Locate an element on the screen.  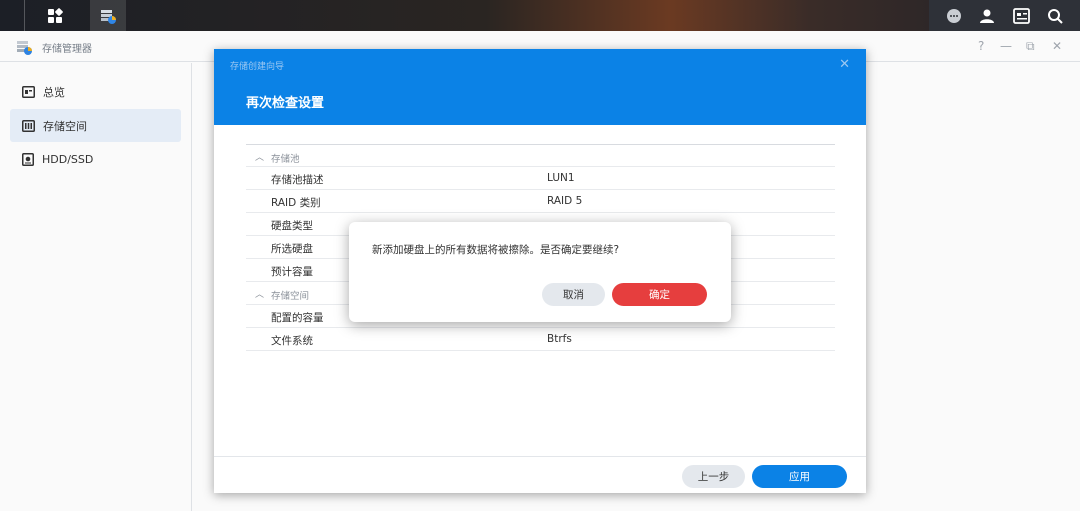
confirm-button: 确定 is located at coordinates (659, 294).